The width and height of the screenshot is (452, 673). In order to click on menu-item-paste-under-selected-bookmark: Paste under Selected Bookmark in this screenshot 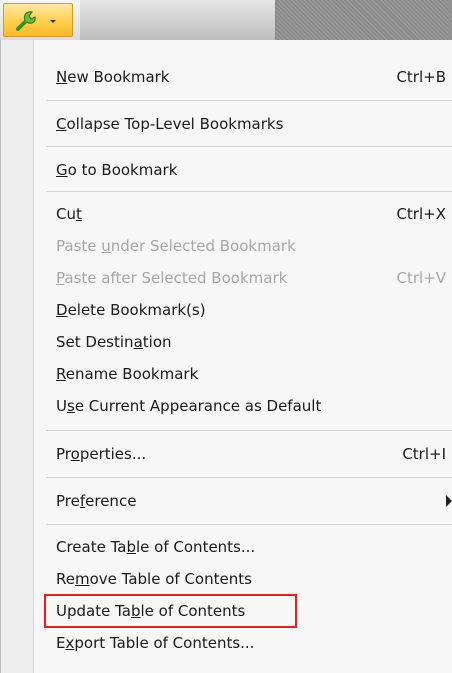, I will do `click(249, 246)`.